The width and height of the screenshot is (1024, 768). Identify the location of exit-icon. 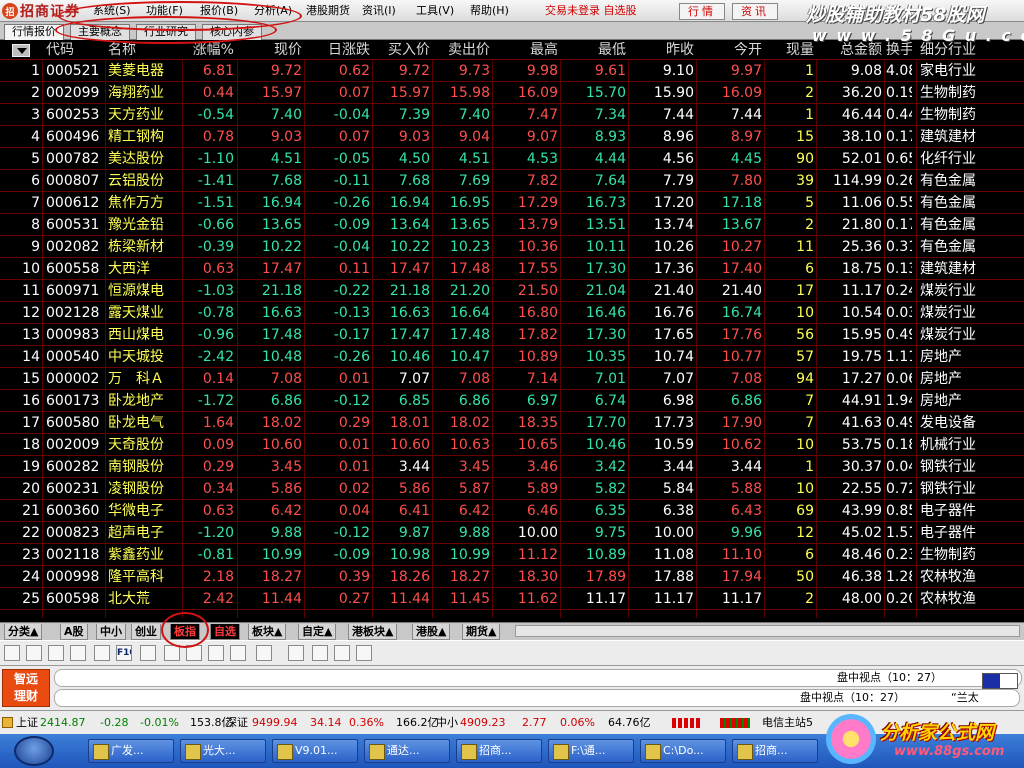
(364, 653).